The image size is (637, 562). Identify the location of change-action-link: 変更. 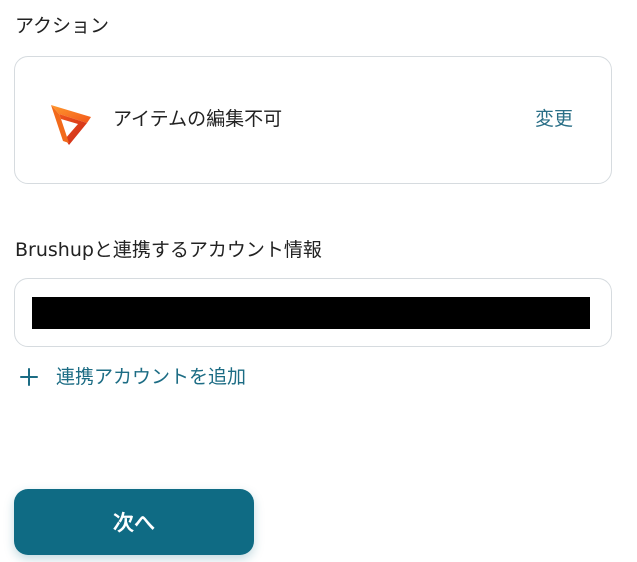
(554, 119).